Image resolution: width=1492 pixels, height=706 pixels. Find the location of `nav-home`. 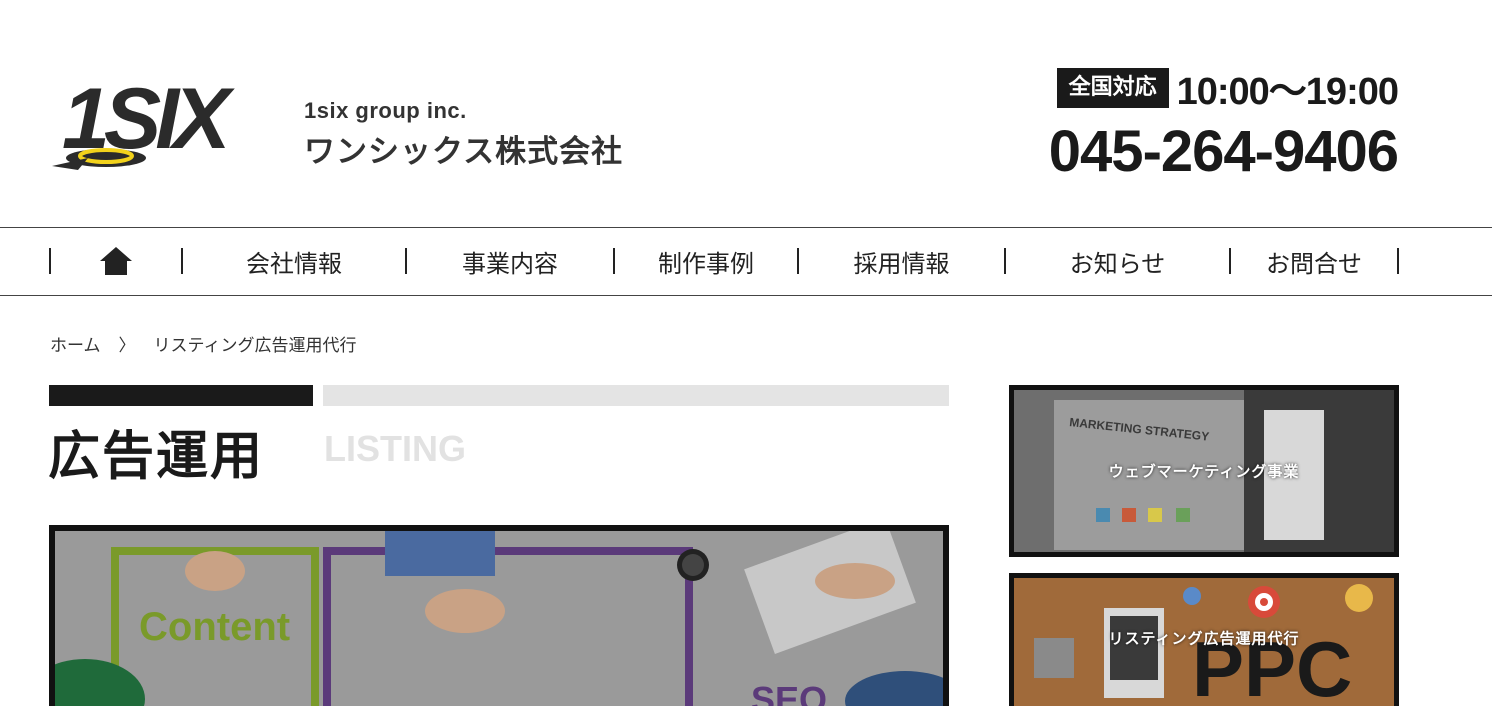

nav-home is located at coordinates (115, 261).